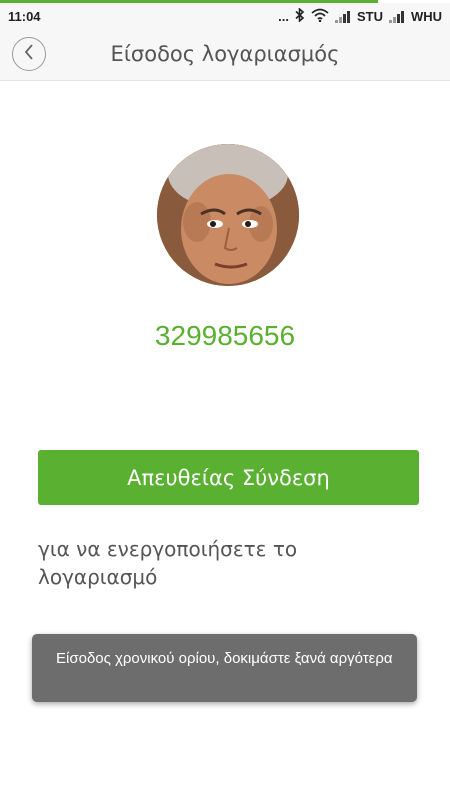 The width and height of the screenshot is (450, 800). I want to click on direct-login-button: Απευθείας Σύνδεση, so click(228, 477).